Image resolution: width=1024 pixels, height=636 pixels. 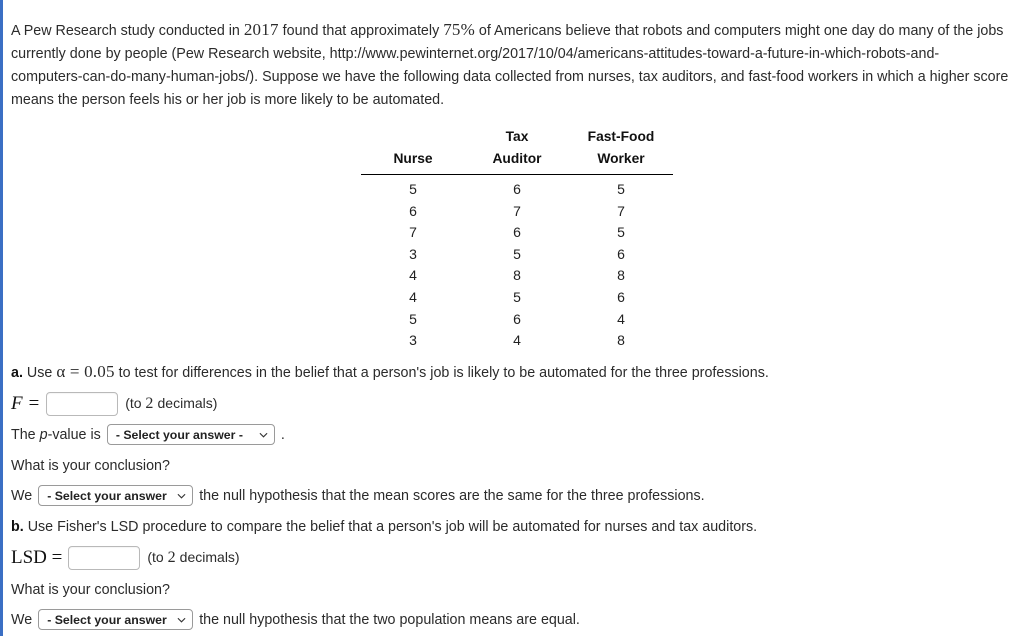 What do you see at coordinates (207, 557) in the screenshot?
I see `lsd-hint-post: decimals)` at bounding box center [207, 557].